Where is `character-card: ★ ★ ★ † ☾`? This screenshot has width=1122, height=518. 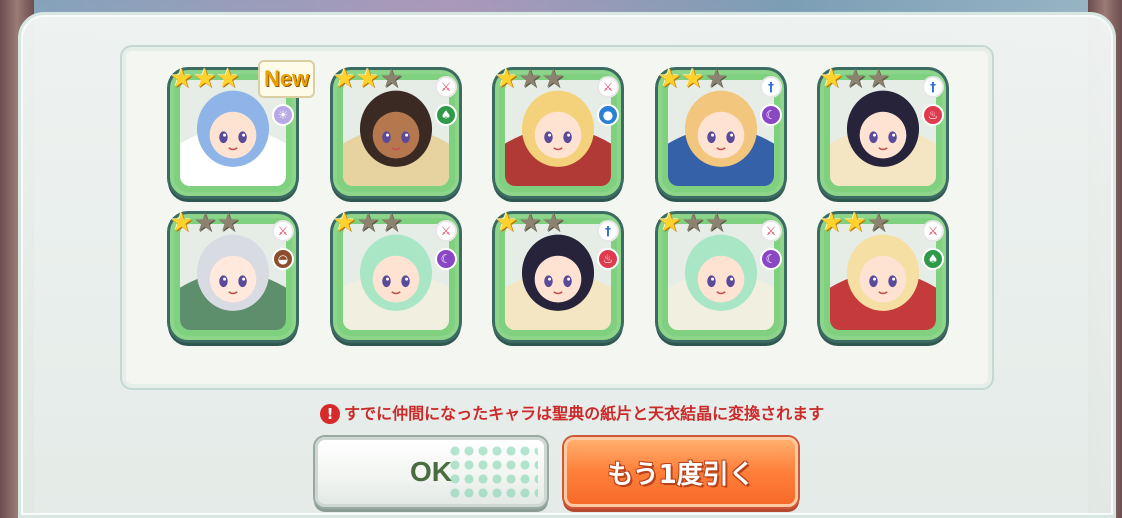 character-card: ★ ★ ★ † ☾ is located at coordinates (721, 131).